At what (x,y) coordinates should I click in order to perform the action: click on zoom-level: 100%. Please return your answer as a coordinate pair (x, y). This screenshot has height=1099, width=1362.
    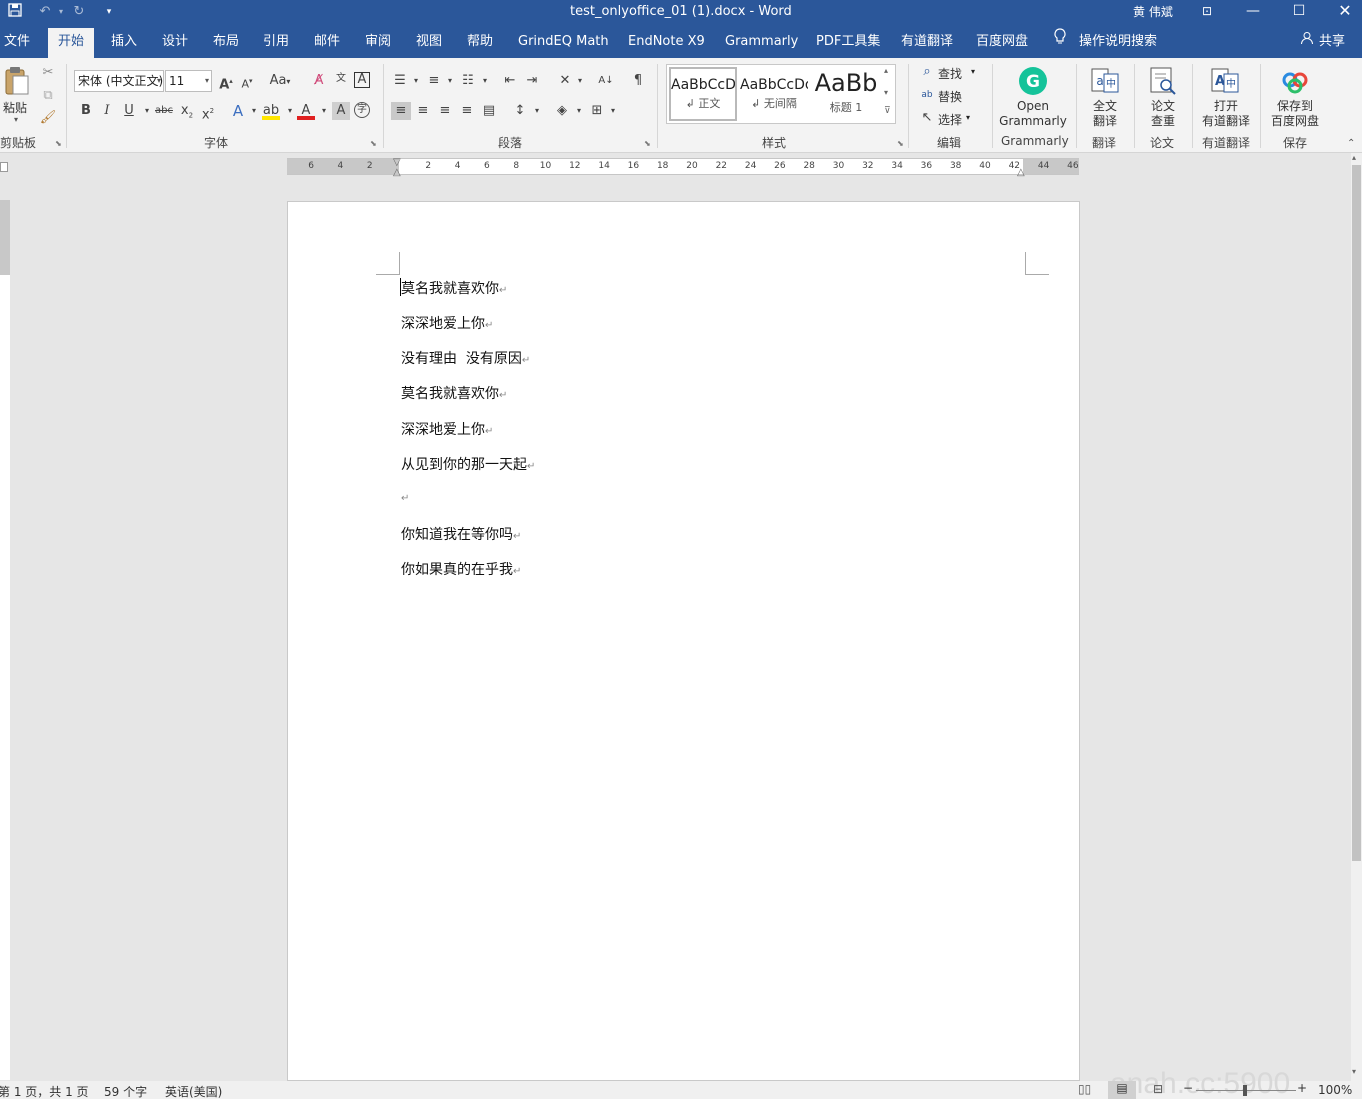
    Looking at the image, I should click on (1335, 1090).